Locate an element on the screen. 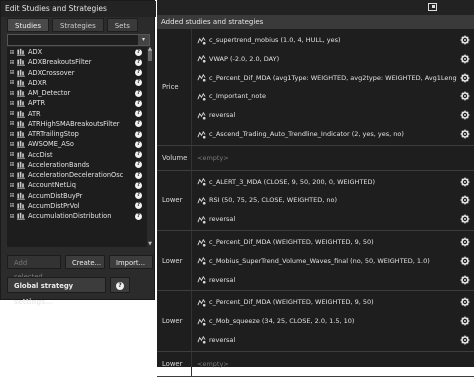 This screenshot has width=474, height=377. study-list-item: ⊞ ATR? is located at coordinates (78, 114).